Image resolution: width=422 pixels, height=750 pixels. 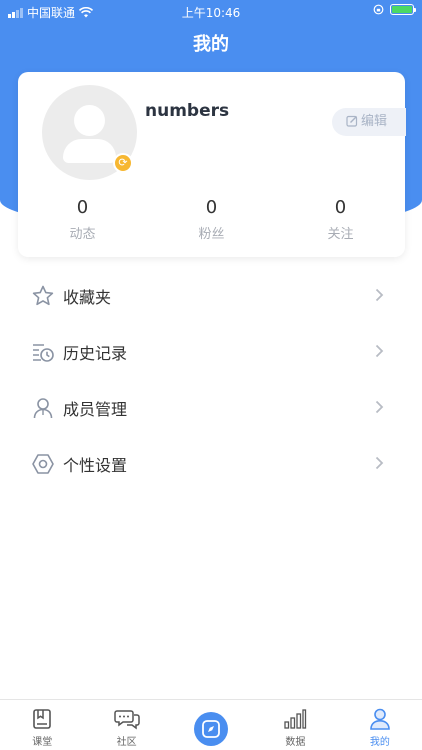 I want to click on compass-icon, so click(x=211, y=729).